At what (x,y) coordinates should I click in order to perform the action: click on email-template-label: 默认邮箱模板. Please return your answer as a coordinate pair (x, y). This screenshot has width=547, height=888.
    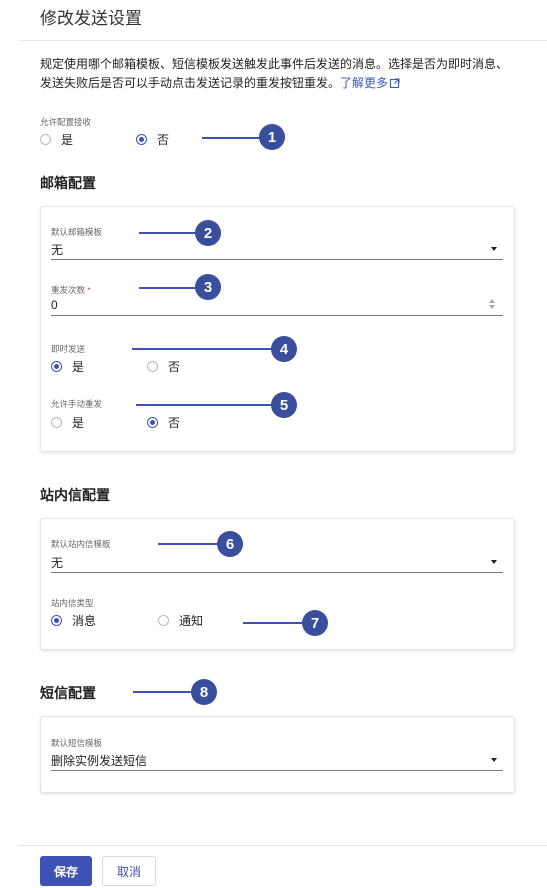
    Looking at the image, I should click on (77, 232).